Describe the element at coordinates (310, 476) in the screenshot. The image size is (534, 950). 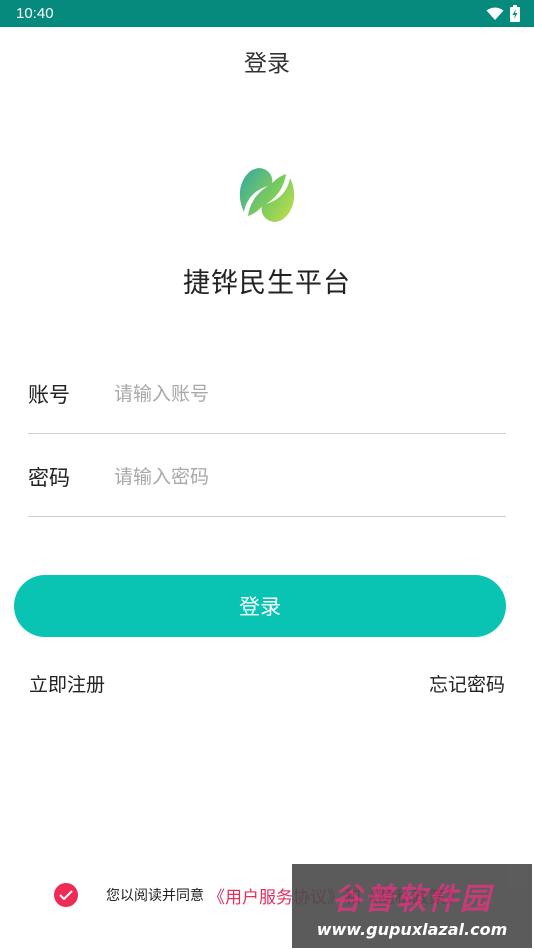
I see `password-input` at that location.